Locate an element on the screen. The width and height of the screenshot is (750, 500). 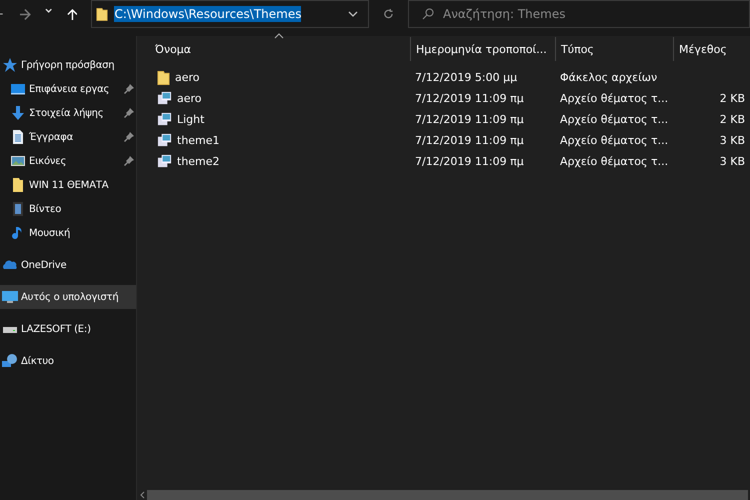
sidebar-item: Μουσική is located at coordinates (68, 233).